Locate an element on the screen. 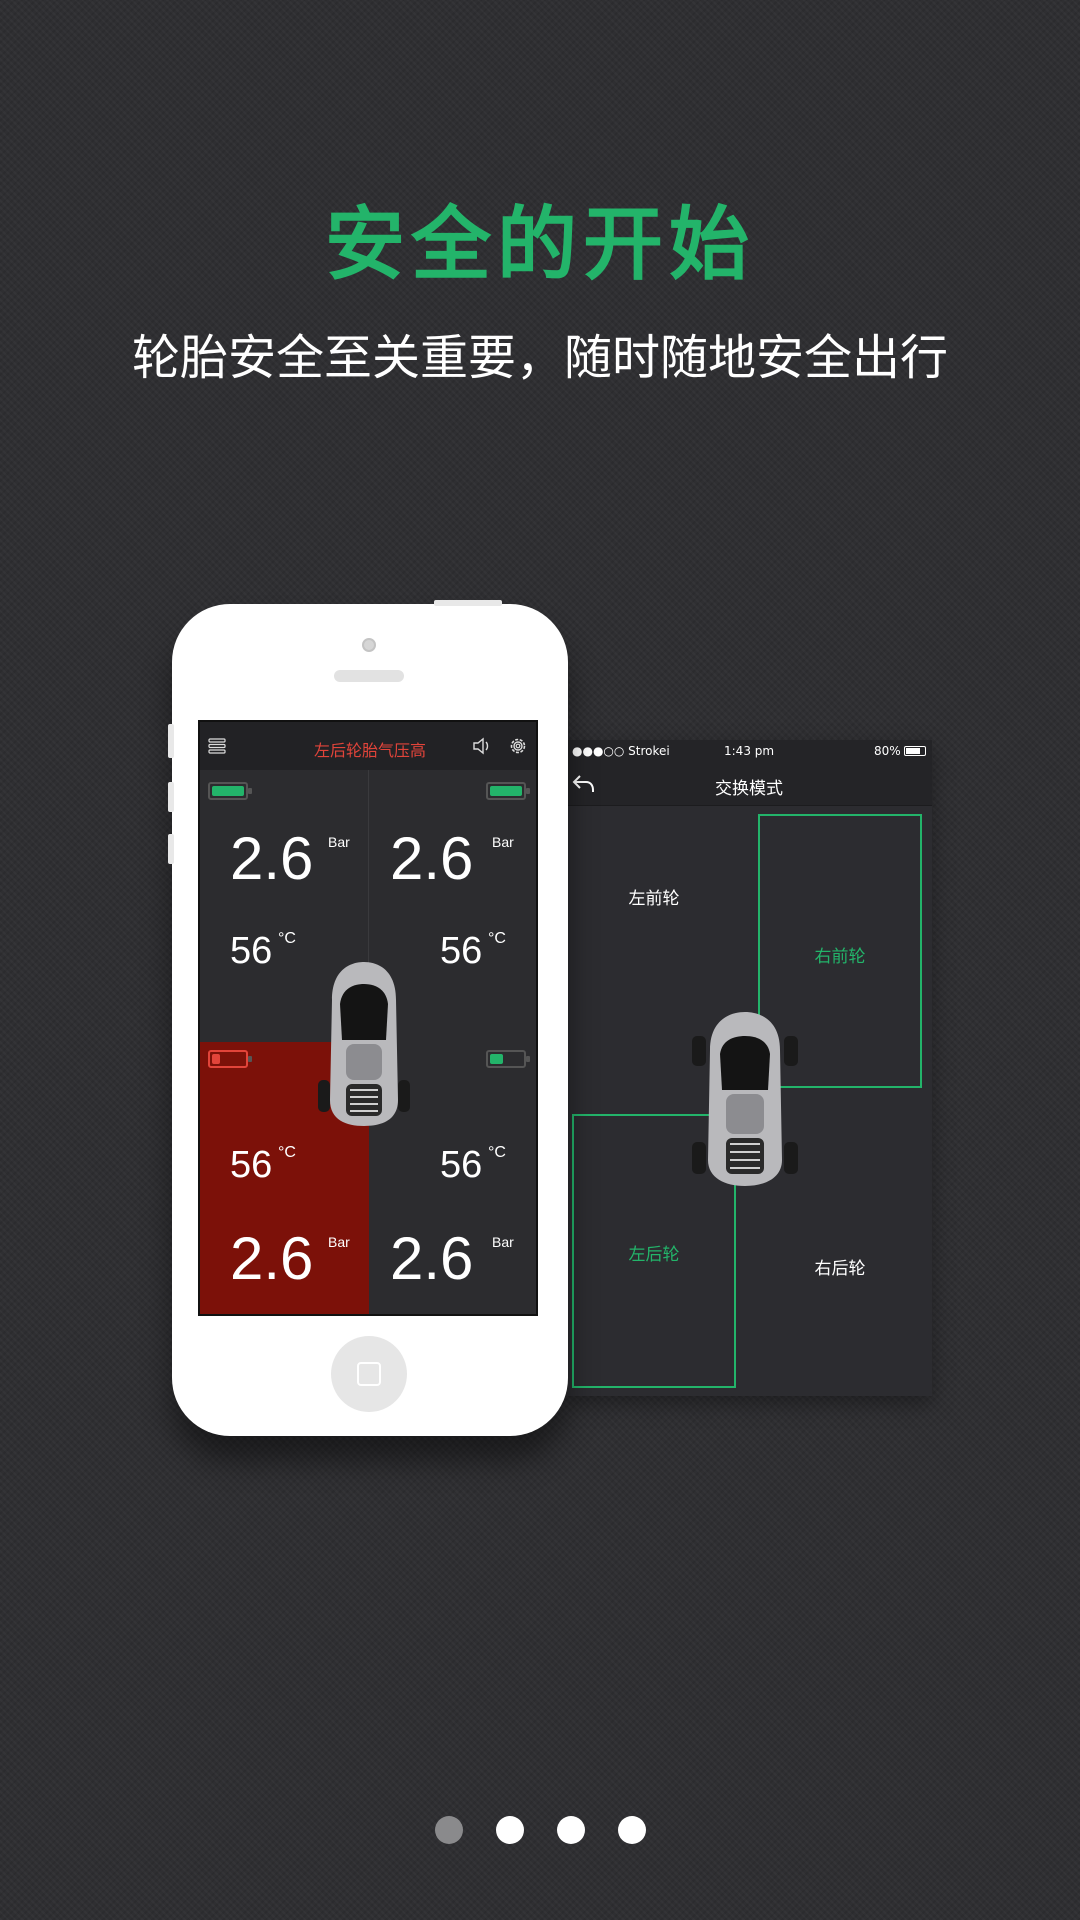  gear-icon is located at coordinates (518, 746).